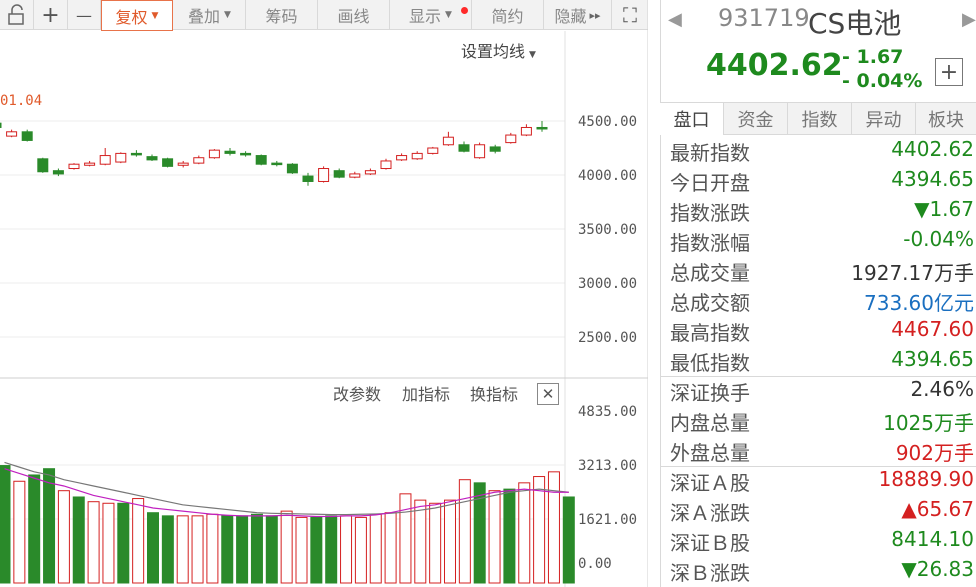 The image size is (976, 587). I want to click on quote-row: 深证Ｂ股 8414.10, so click(822, 542).